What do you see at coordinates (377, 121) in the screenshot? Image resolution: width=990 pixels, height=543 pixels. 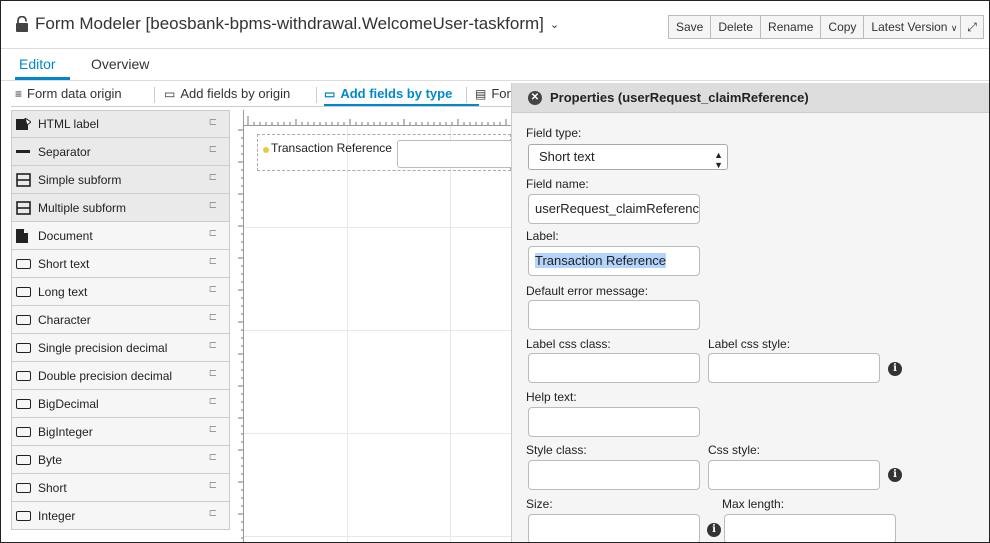 I see `horizontal-ruler` at bounding box center [377, 121].